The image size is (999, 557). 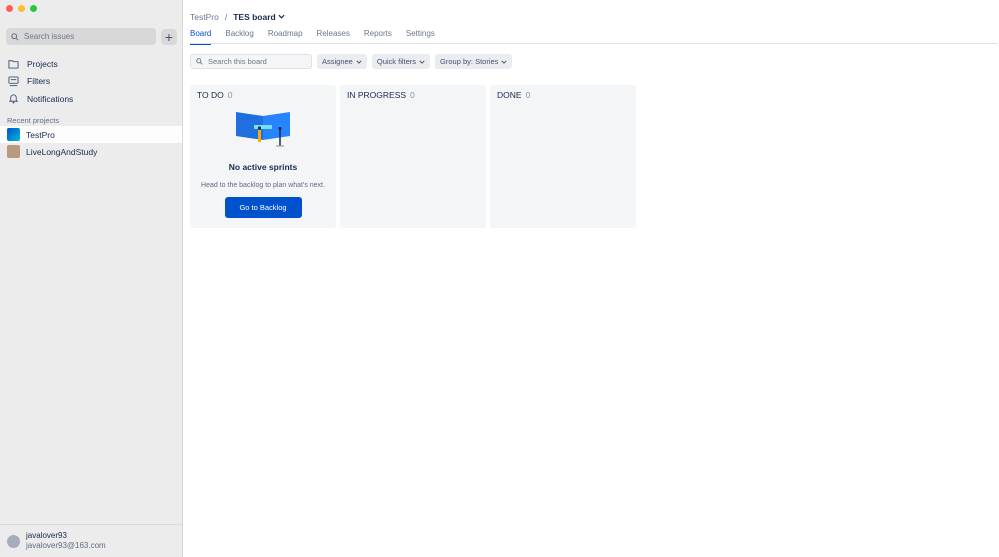 What do you see at coordinates (254, 17) in the screenshot?
I see `board-title: TES board` at bounding box center [254, 17].